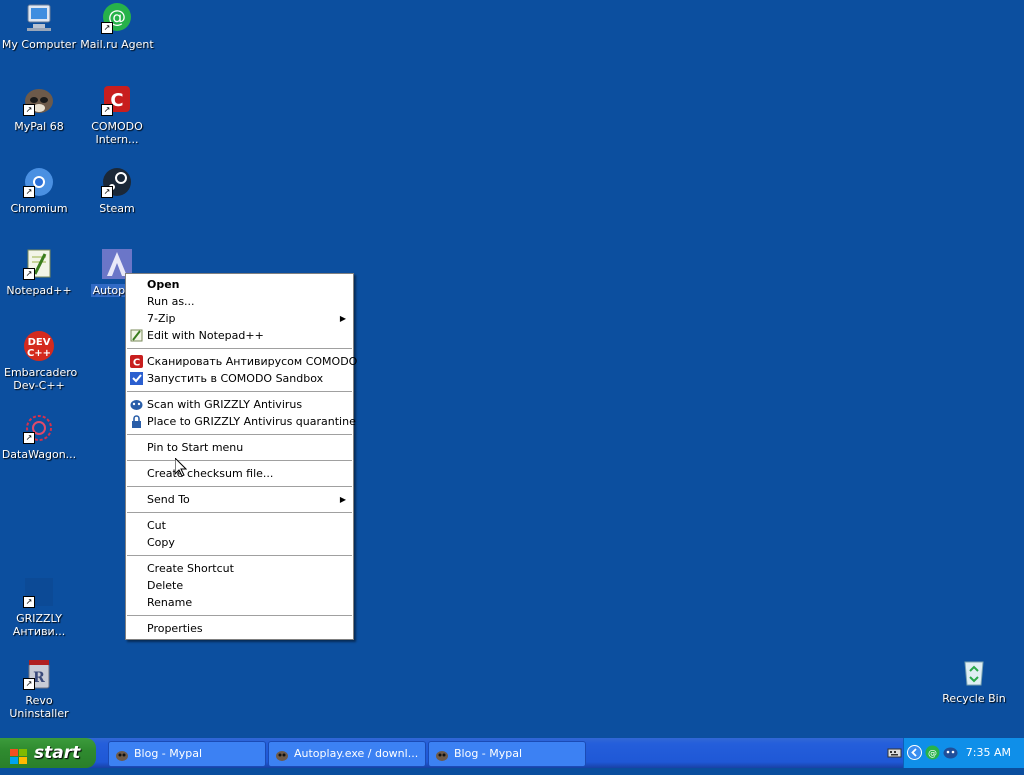 Image resolution: width=1024 pixels, height=775 pixels. I want to click on menu-item-pin-start: Pin to Start menu, so click(239, 447).